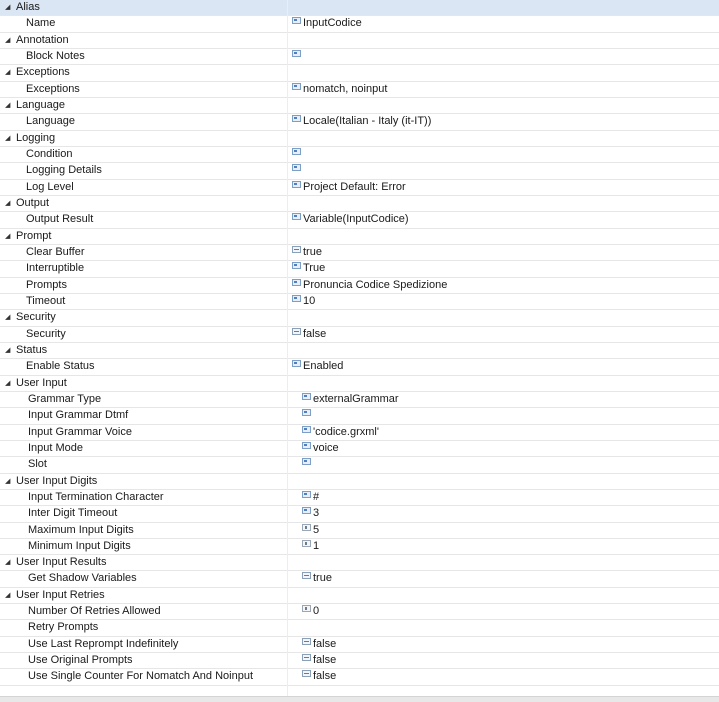 The image size is (719, 702). I want to click on property-value: InputCodice, so click(327, 23).